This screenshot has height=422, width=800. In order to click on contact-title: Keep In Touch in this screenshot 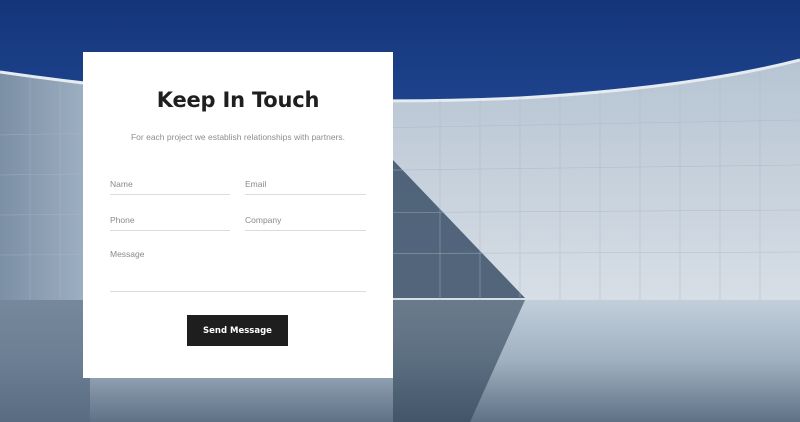, I will do `click(238, 100)`.